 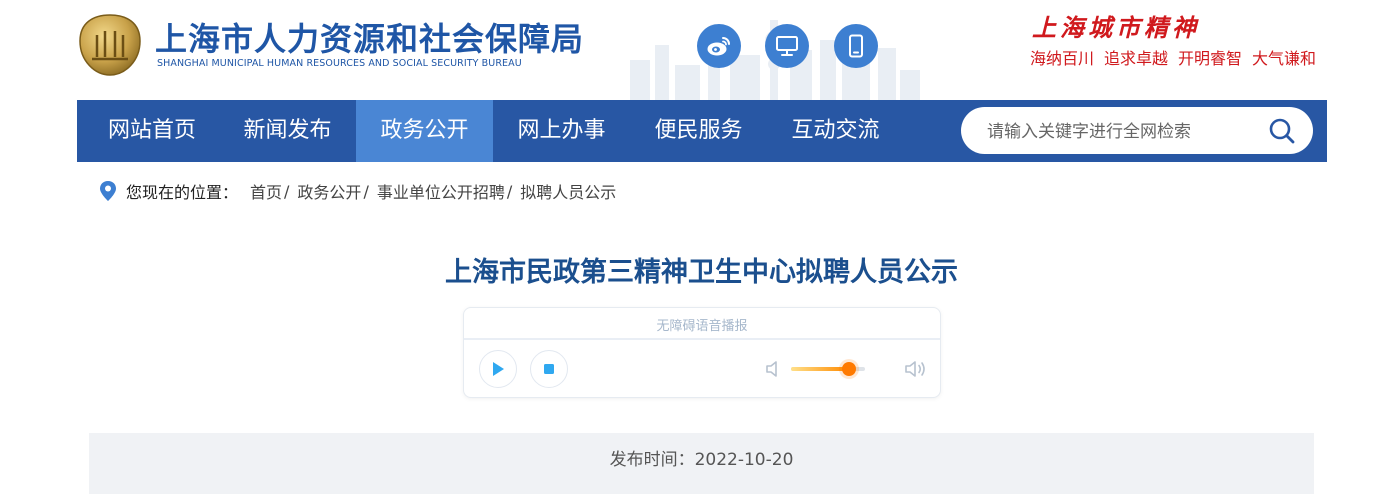 I want to click on breadcrumb-government-affairs: 政务公开, so click(x=329, y=191).